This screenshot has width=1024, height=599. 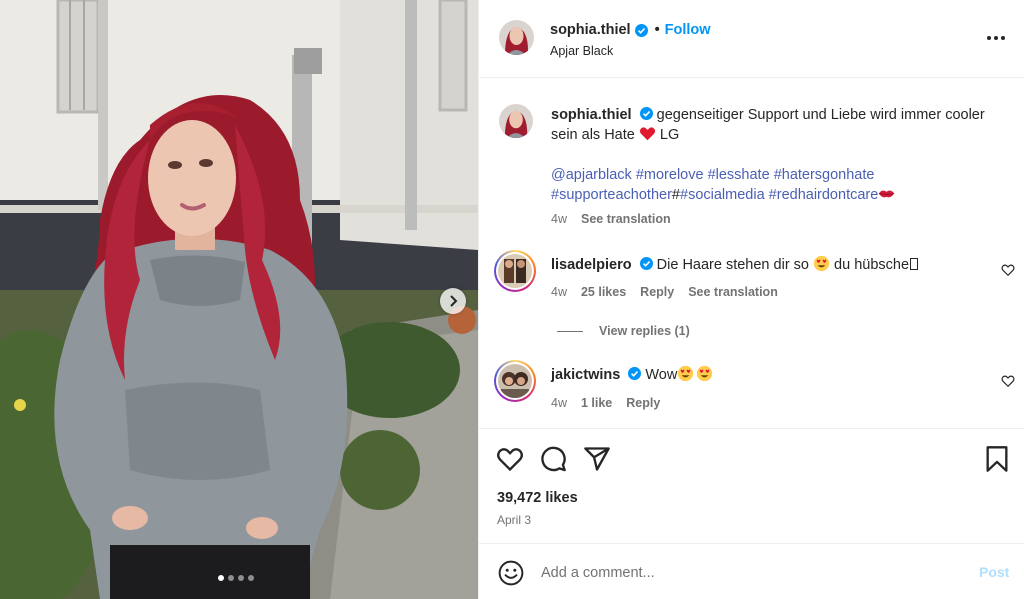 I want to click on comment-body: Wow, so click(x=661, y=375).